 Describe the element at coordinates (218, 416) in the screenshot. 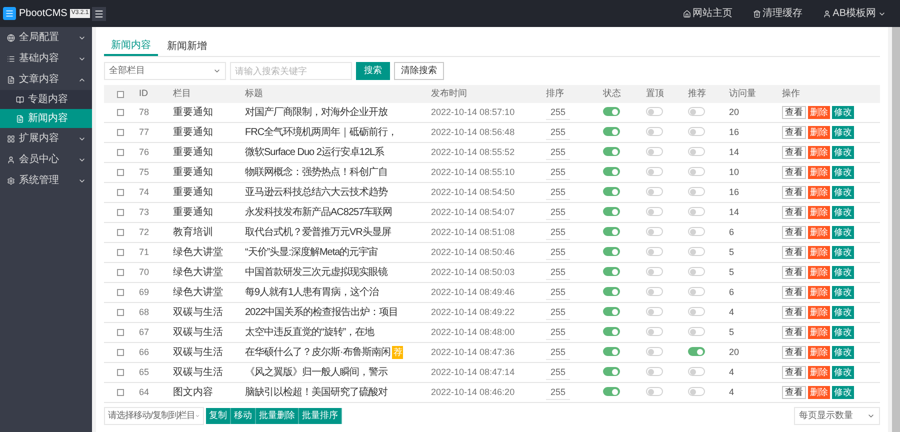

I see `batch-button: 复制` at that location.